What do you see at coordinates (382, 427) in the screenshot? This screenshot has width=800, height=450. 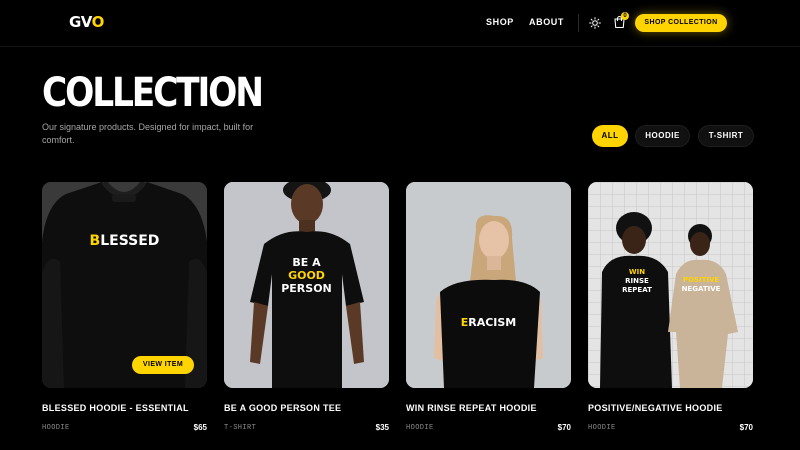 I see `product-price: $35` at bounding box center [382, 427].